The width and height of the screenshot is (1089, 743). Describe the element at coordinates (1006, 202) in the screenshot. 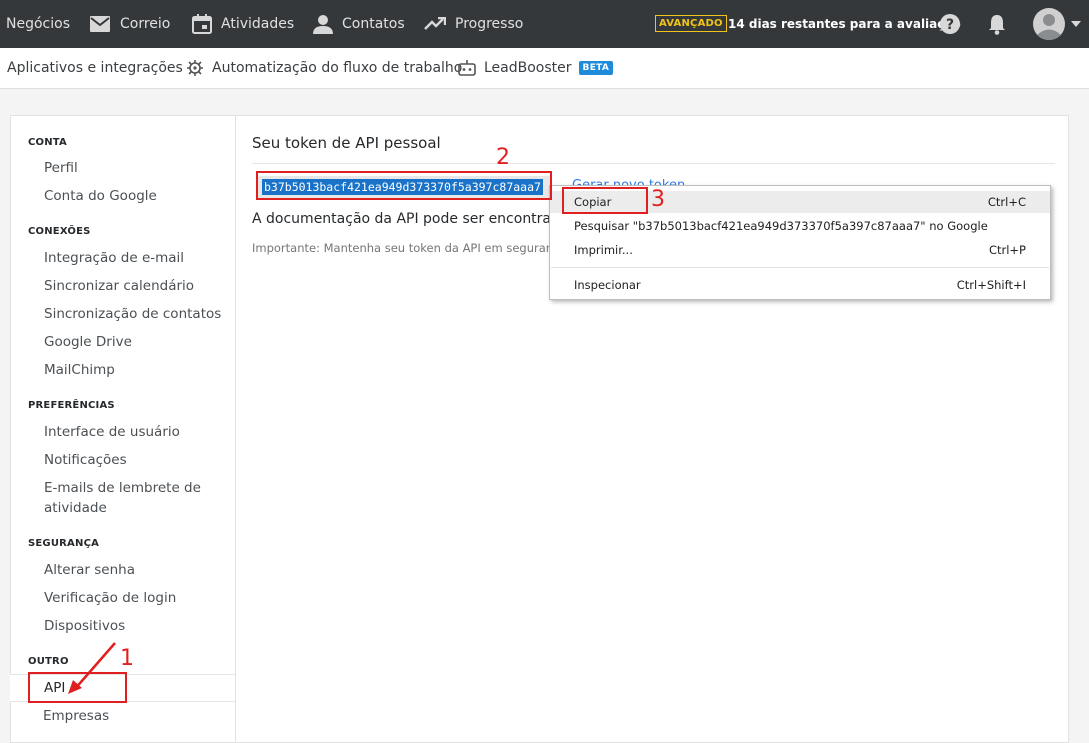

I see `context-menu-copy-shortcut: Ctrl+C` at that location.